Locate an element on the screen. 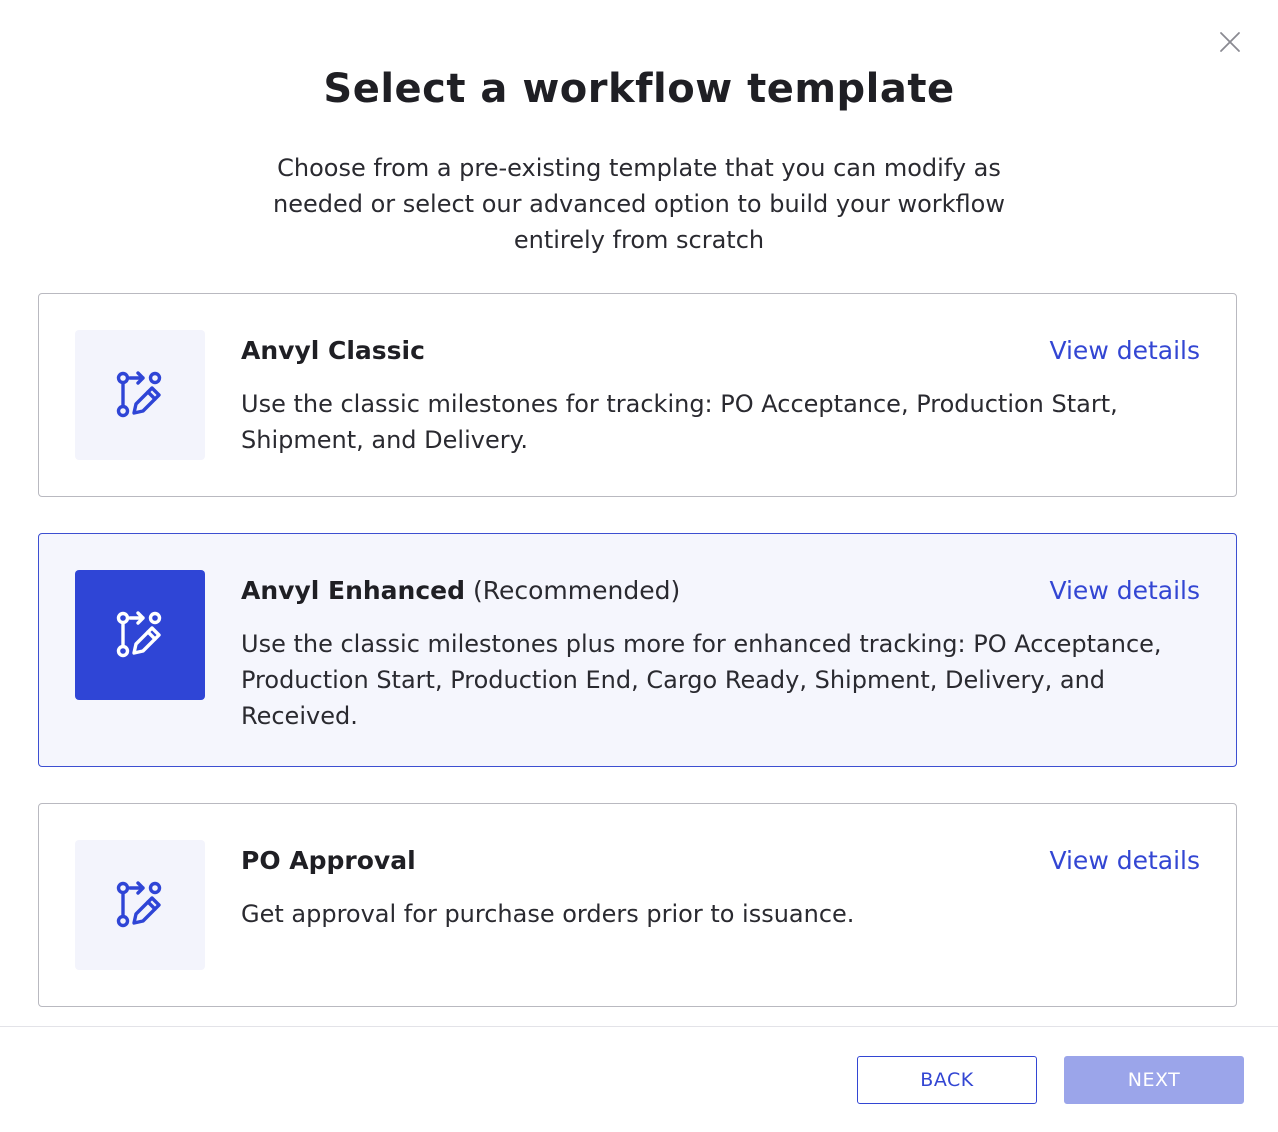  recommended-tag: (Recommended) is located at coordinates (576, 590).